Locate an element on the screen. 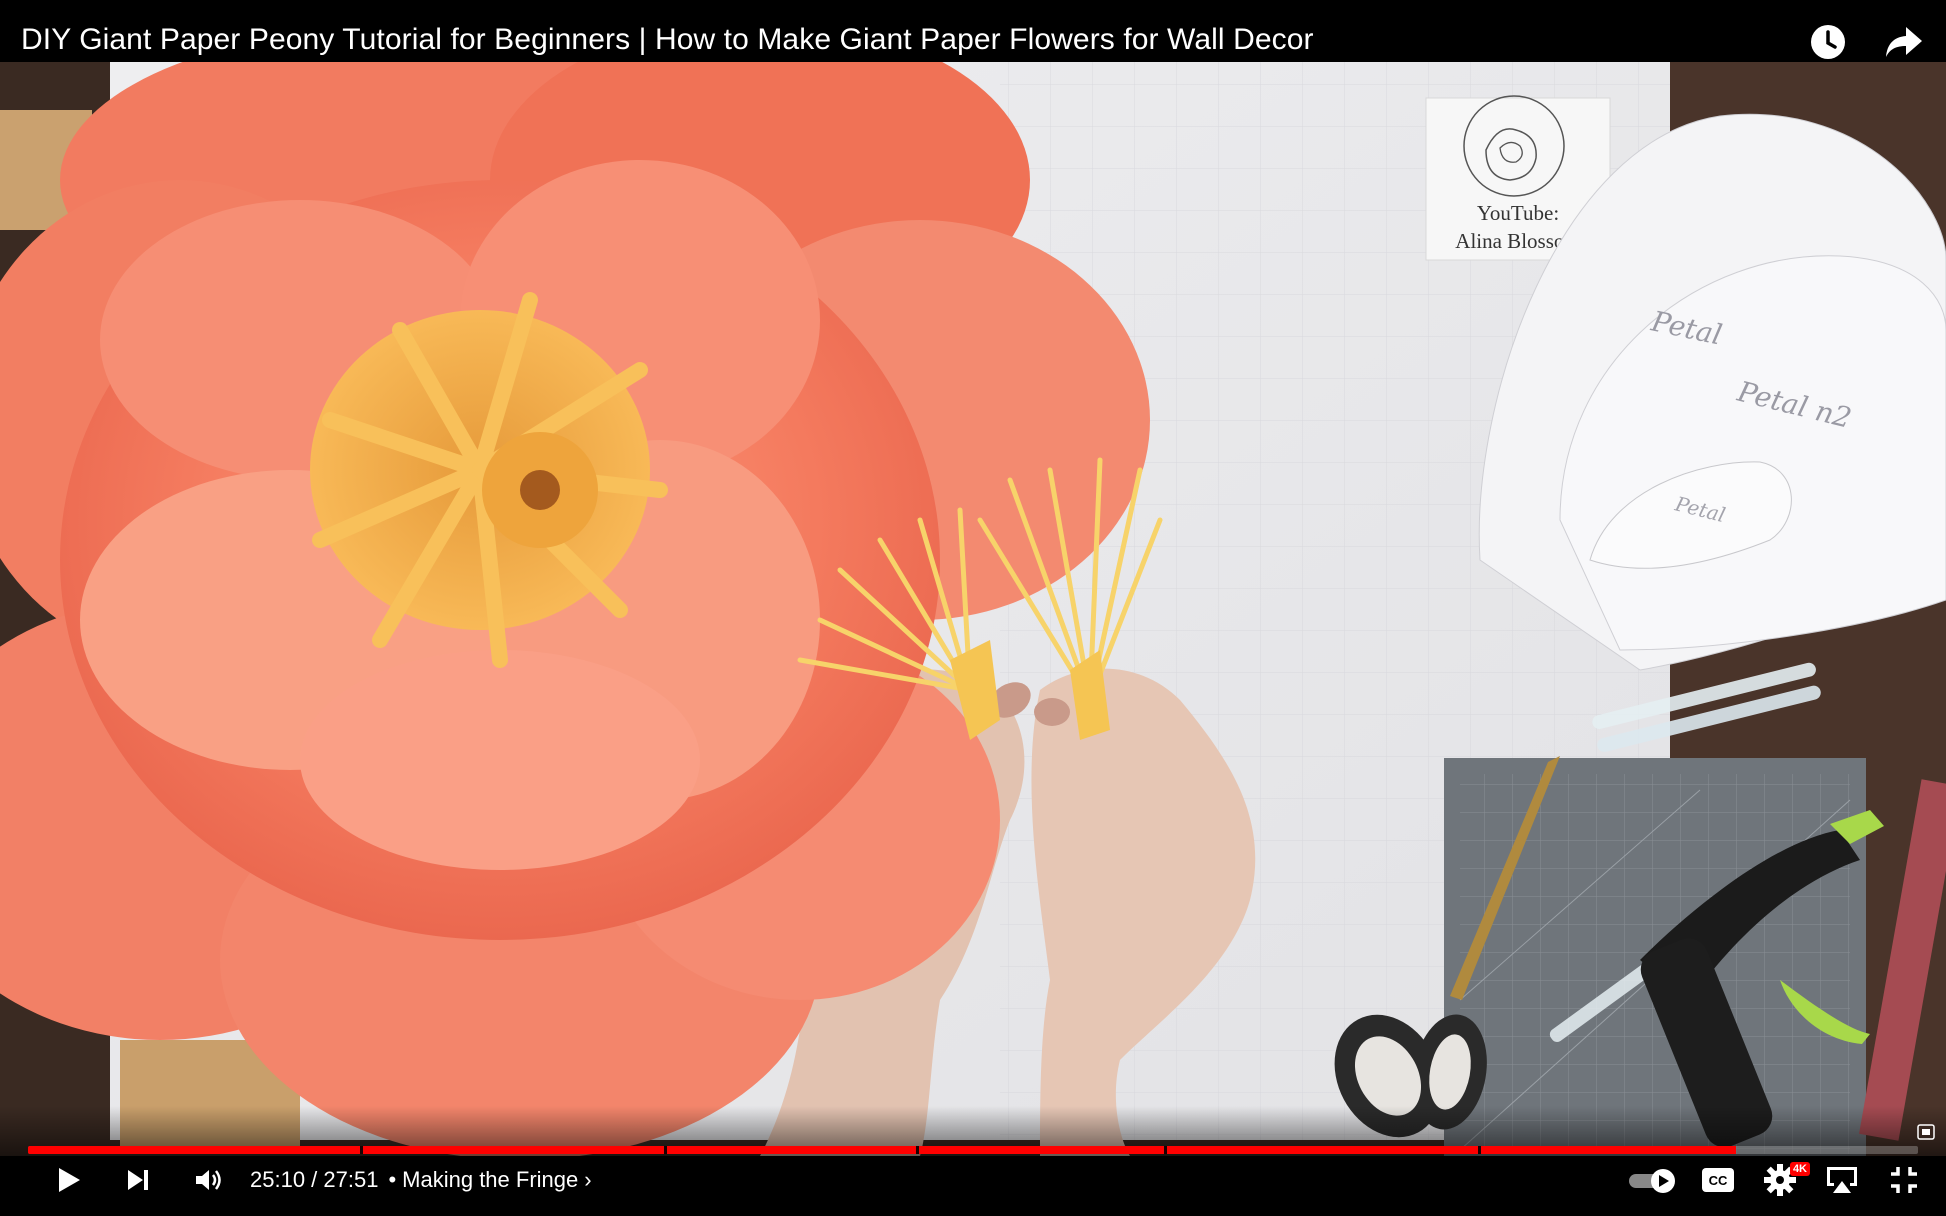 This screenshot has width=1946, height=1216. volume-icon is located at coordinates (208, 1180).